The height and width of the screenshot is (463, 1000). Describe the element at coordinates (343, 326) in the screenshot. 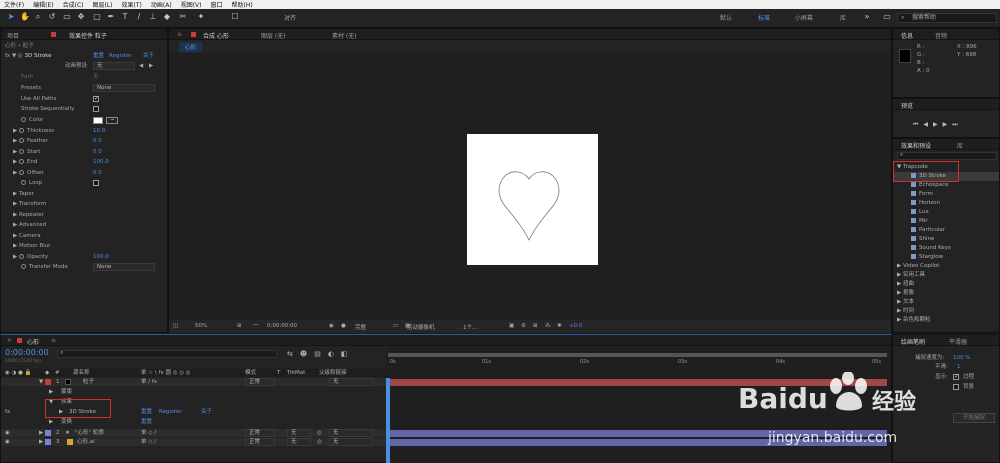

I see `show-channel-icon: ●` at that location.